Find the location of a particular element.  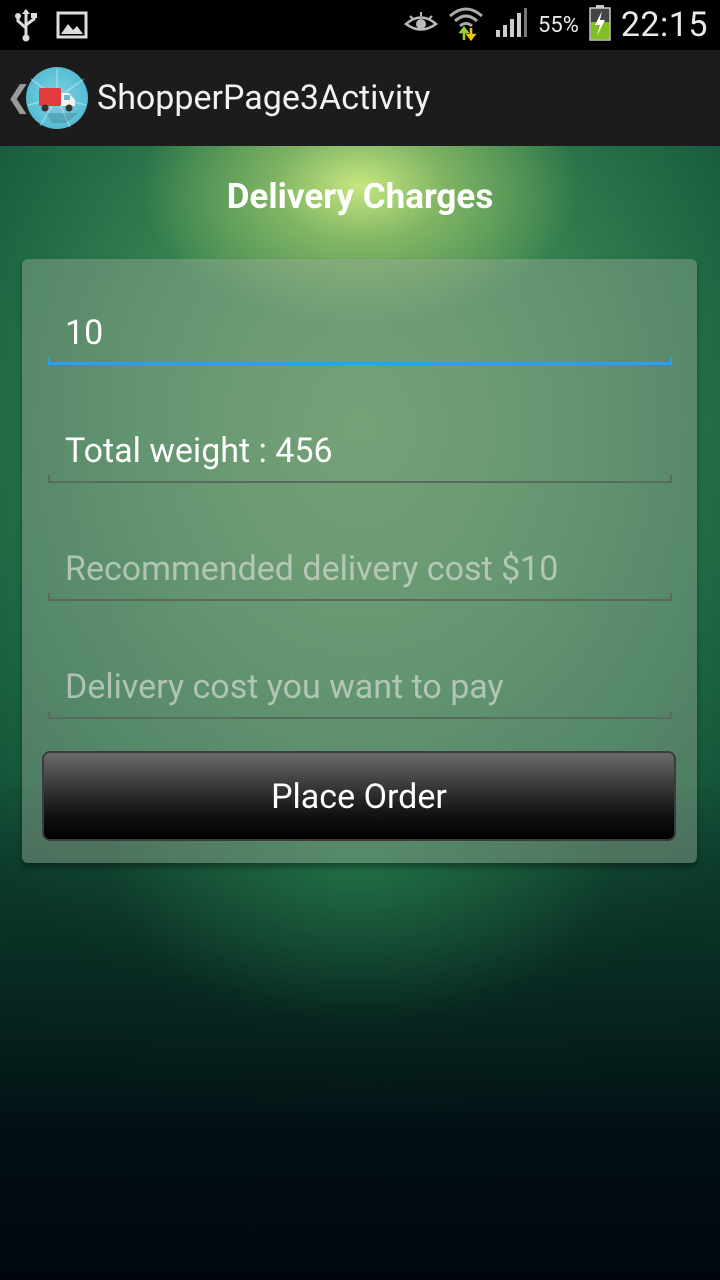

action-bar: ❮ ShopperPage3Activity is located at coordinates (360, 98).